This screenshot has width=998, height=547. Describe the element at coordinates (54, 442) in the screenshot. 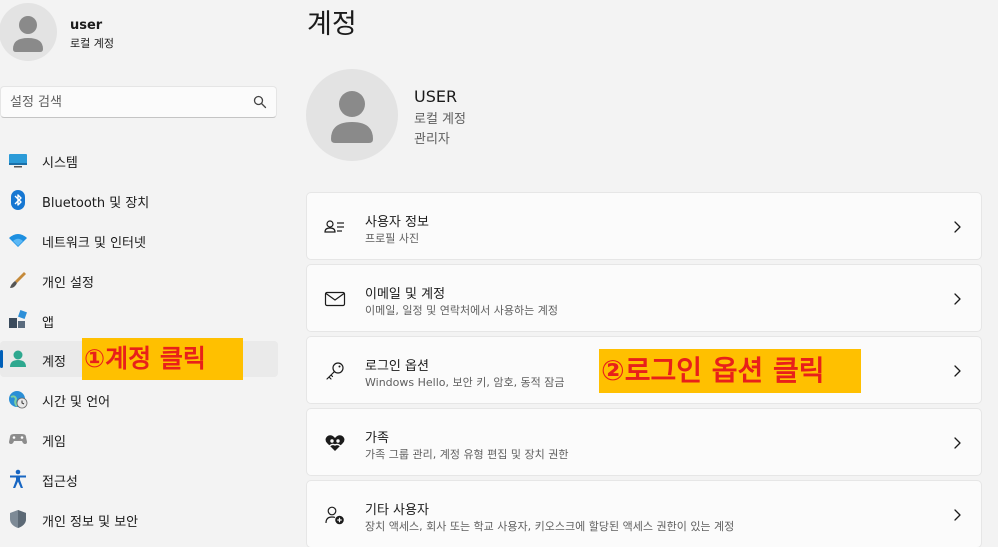

I see `sidebar-item-label: 게임` at that location.